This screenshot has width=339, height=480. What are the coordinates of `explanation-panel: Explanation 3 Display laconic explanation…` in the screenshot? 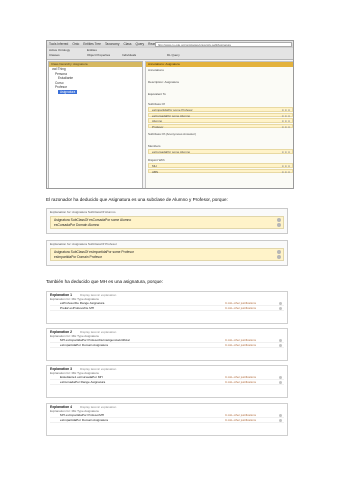 It's located at (167, 381).